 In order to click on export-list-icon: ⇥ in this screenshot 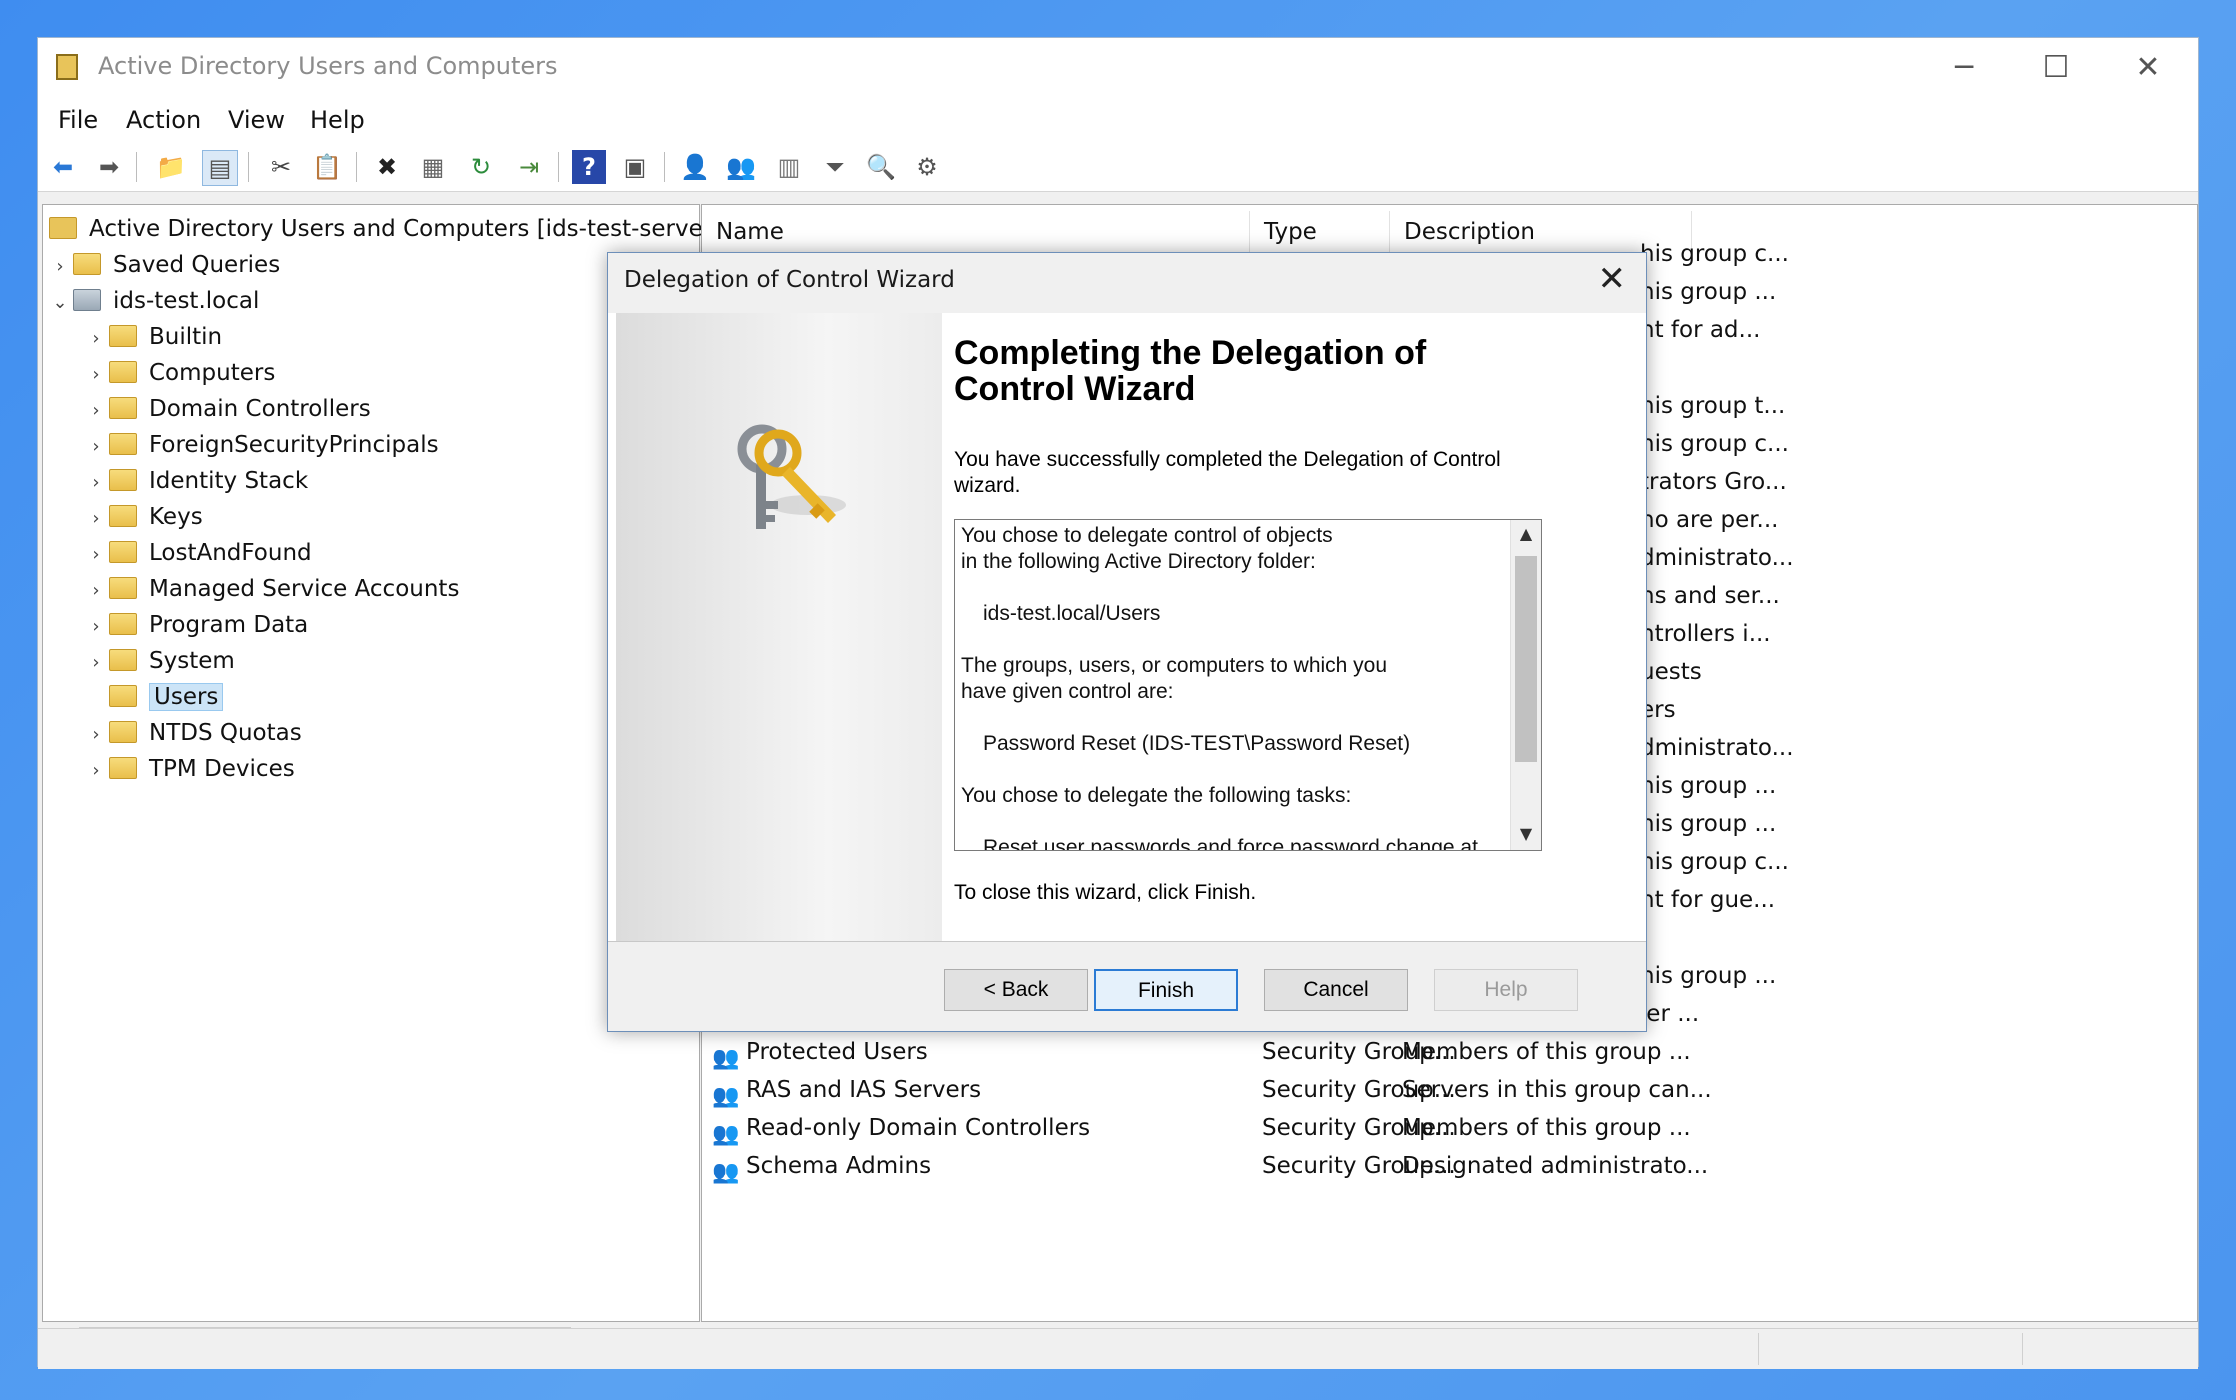, I will do `click(529, 167)`.